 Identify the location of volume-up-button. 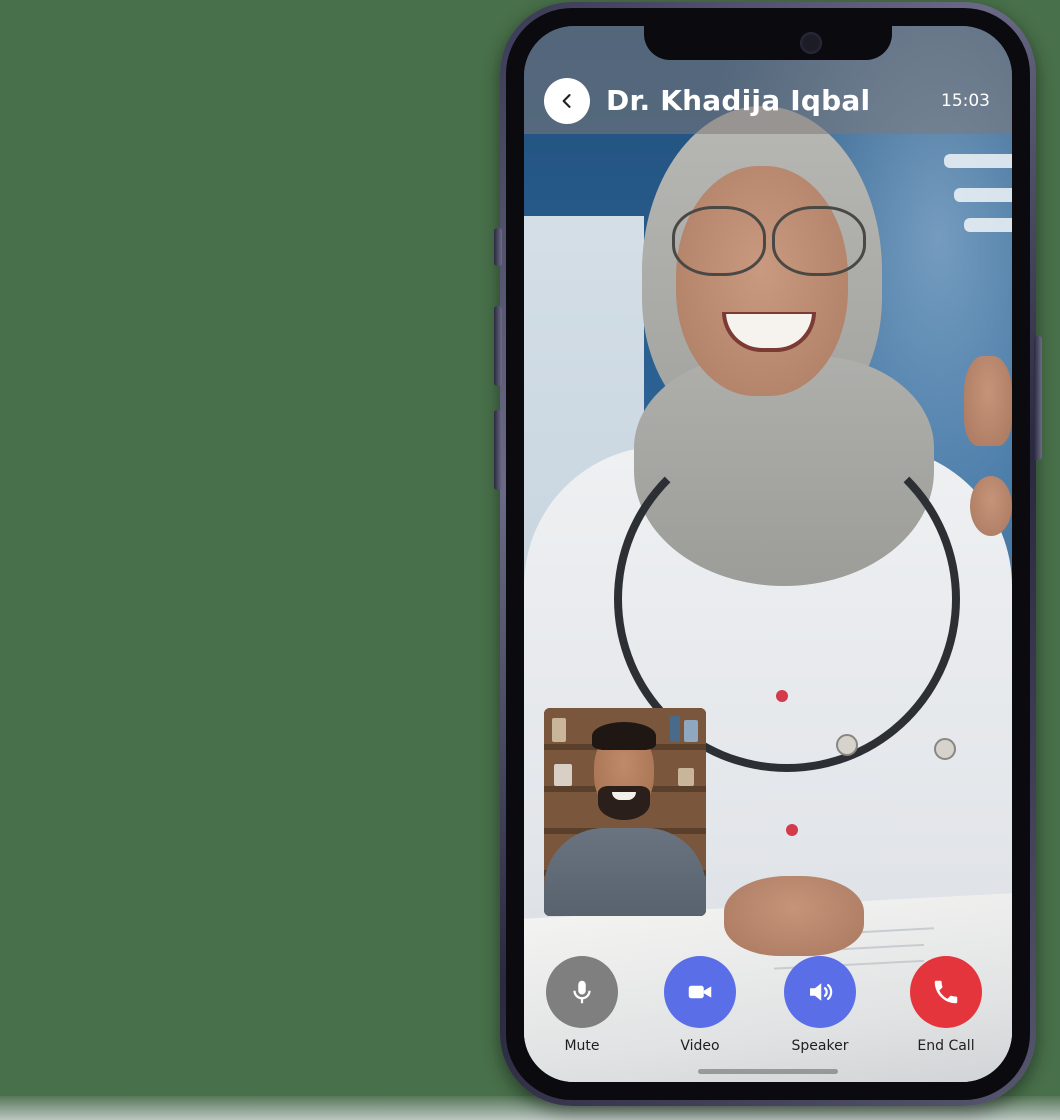
(498, 346).